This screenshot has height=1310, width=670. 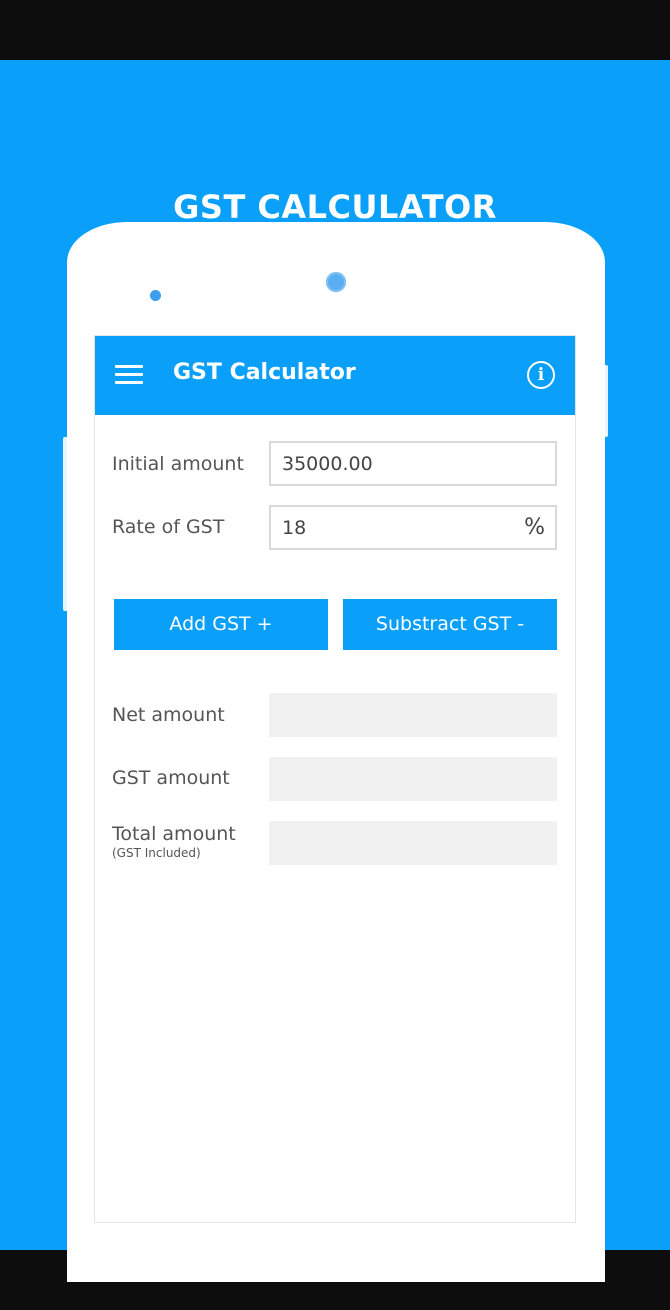 I want to click on percent-sign: %, so click(x=534, y=527).